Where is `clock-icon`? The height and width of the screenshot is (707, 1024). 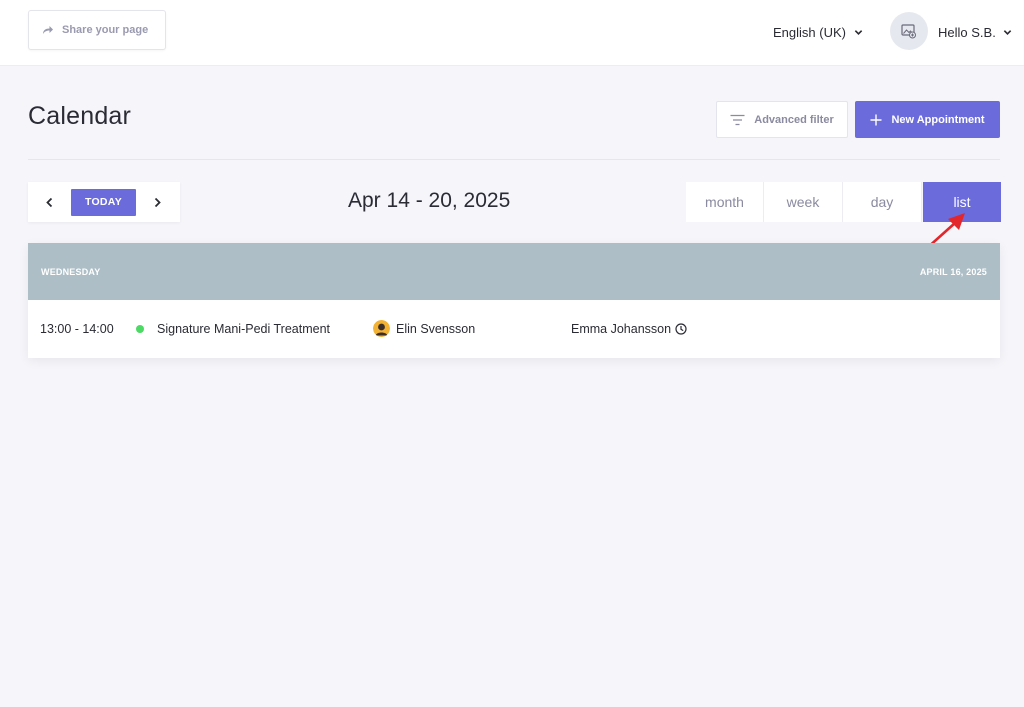 clock-icon is located at coordinates (681, 329).